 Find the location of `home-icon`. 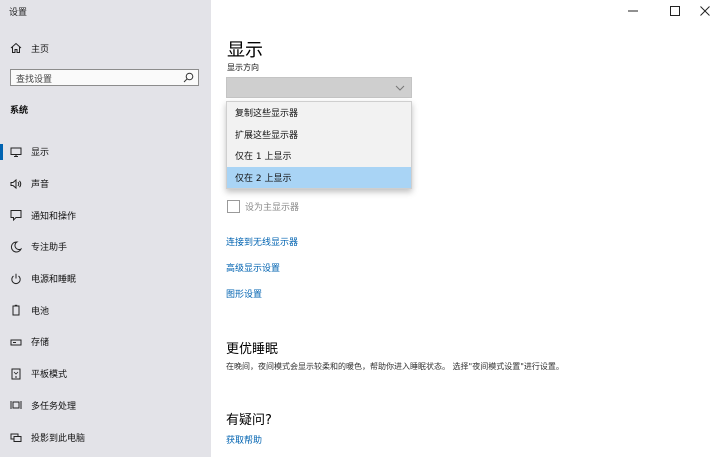

home-icon is located at coordinates (16, 47).